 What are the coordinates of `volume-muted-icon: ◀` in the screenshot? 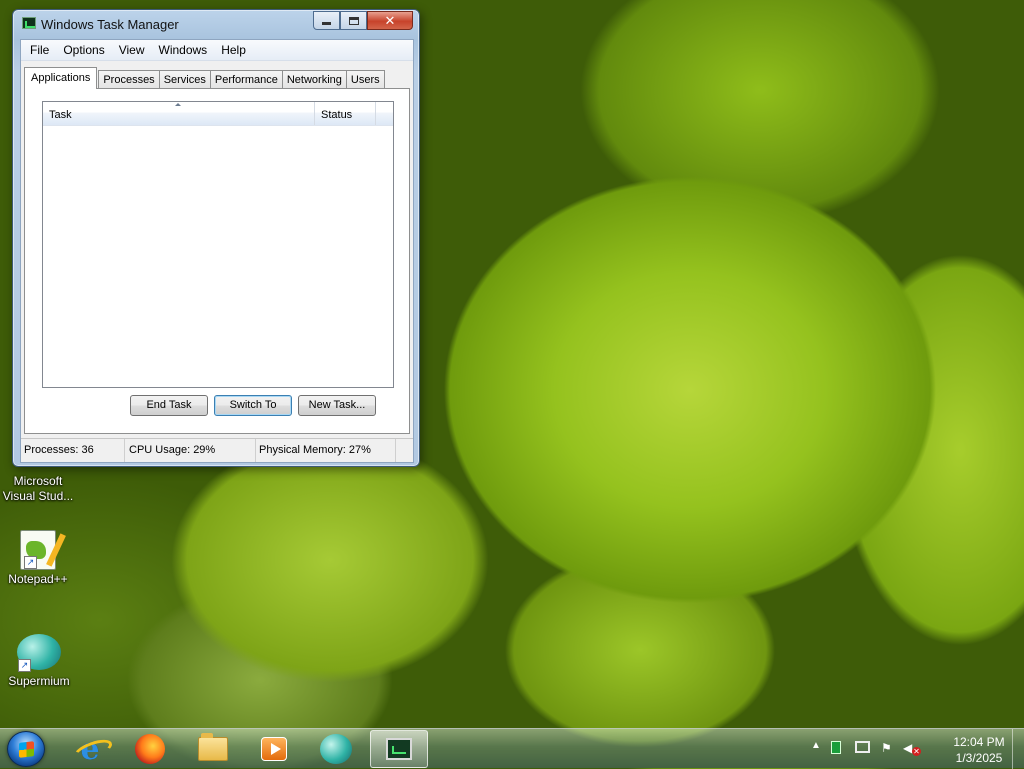 It's located at (907, 748).